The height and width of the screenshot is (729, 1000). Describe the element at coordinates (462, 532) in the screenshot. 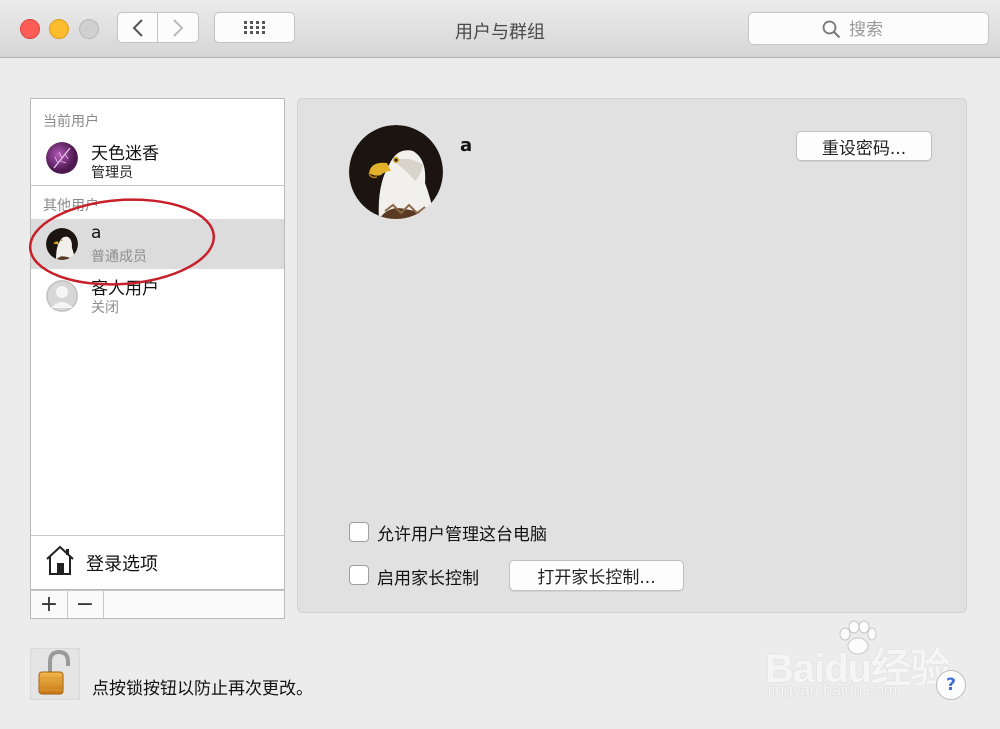

I see `allow-admin-label: 允许用户管理这台电脑` at that location.